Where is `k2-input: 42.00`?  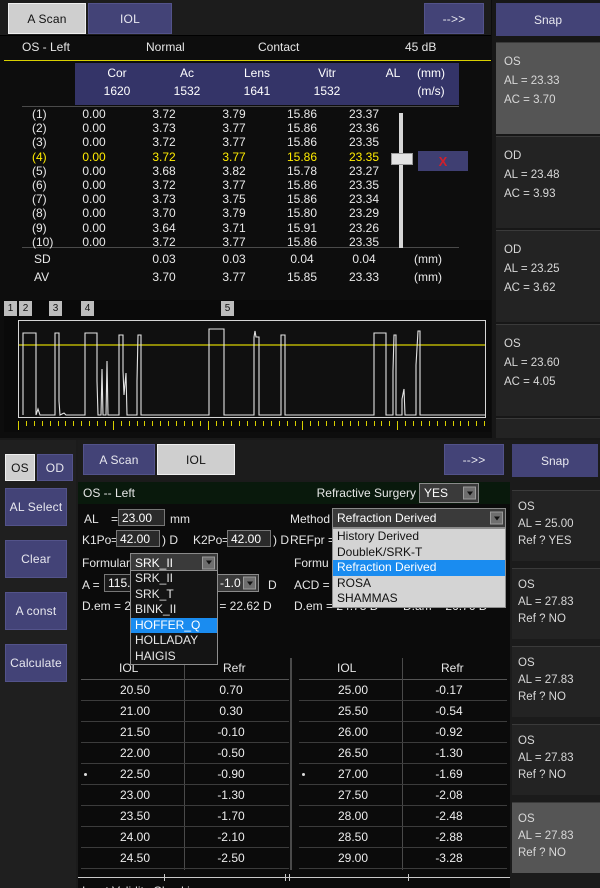
k2-input: 42.00 is located at coordinates (249, 538).